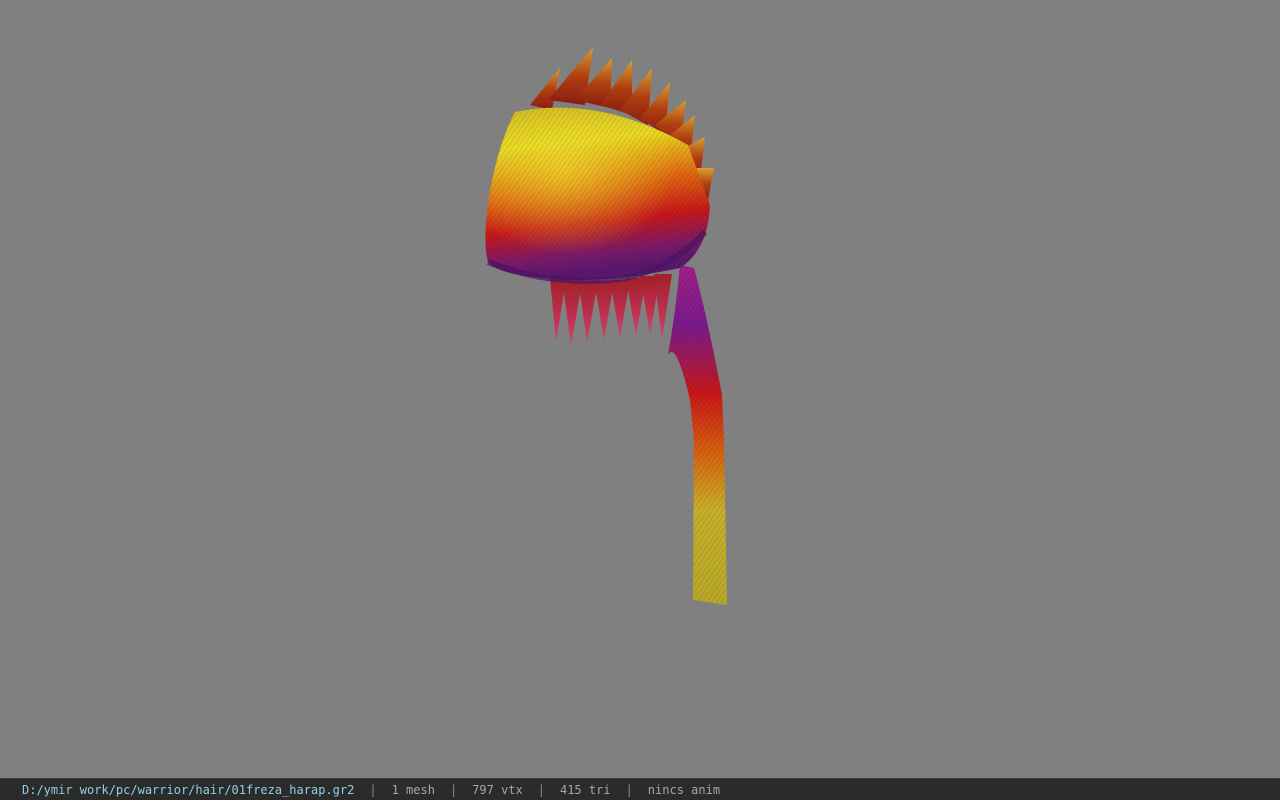  What do you see at coordinates (684, 789) in the screenshot?
I see `anim-status: nincs anim` at bounding box center [684, 789].